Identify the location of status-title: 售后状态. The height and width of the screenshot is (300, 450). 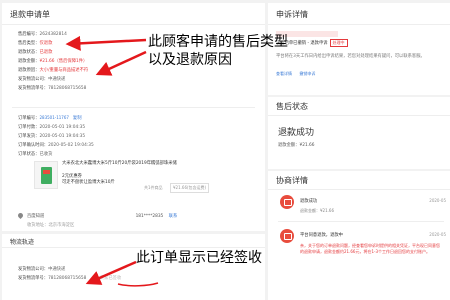
(292, 106).